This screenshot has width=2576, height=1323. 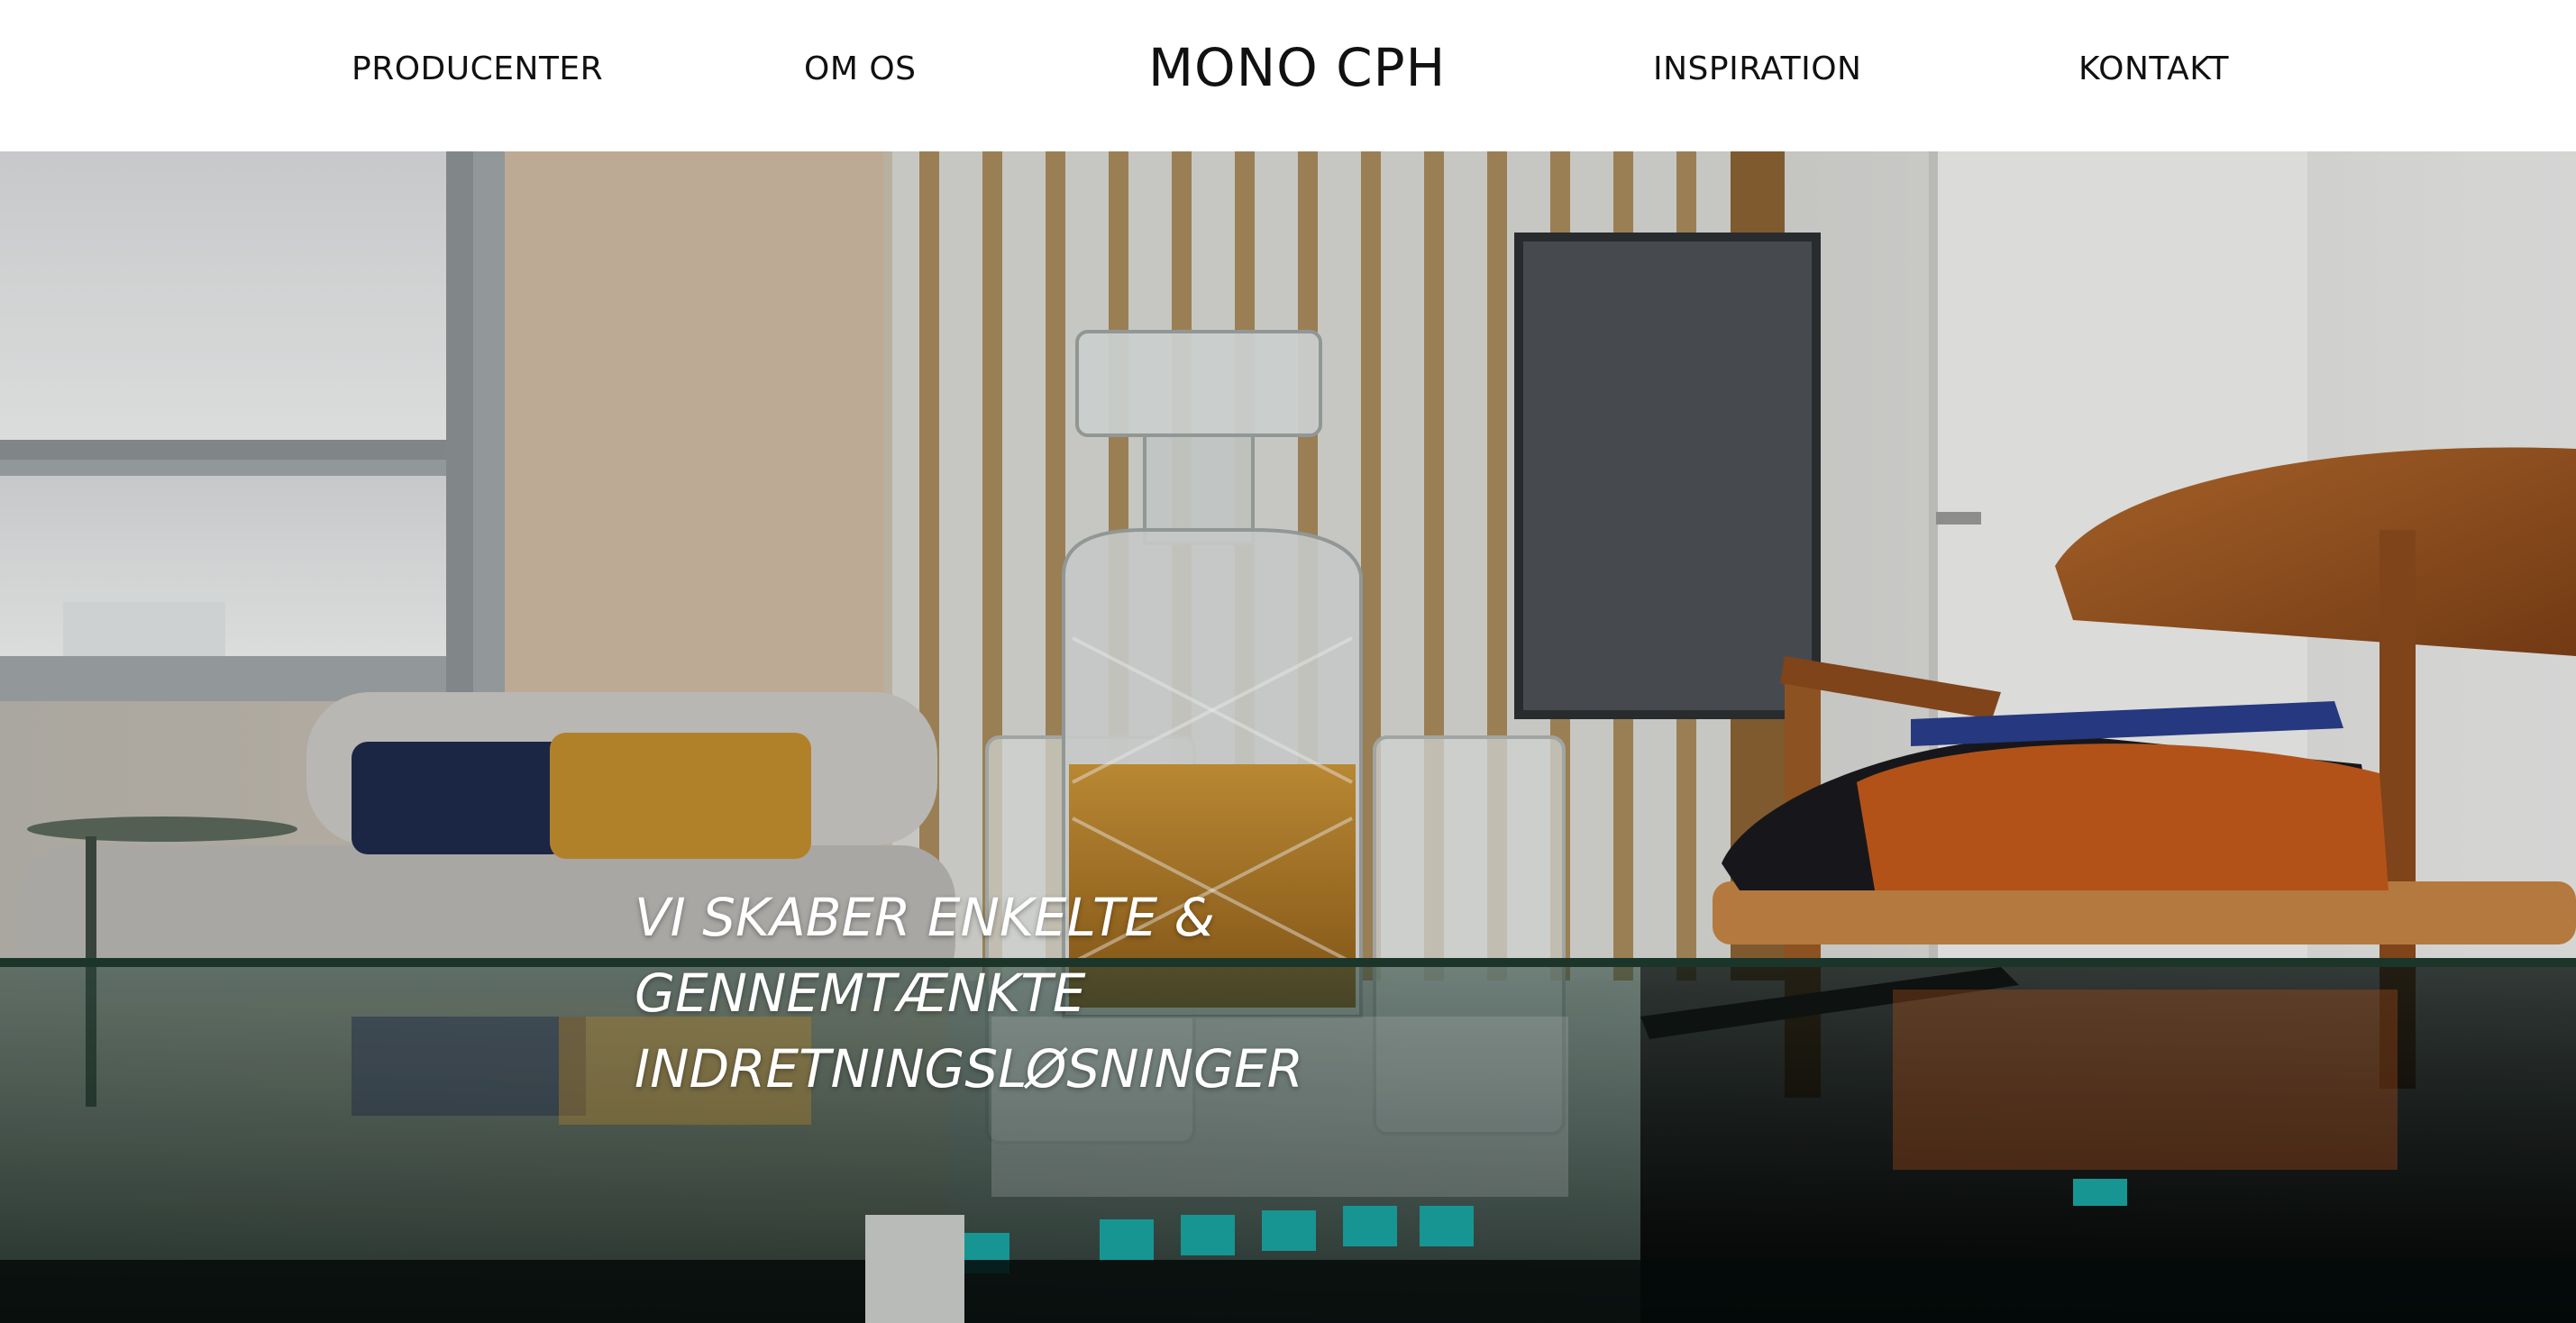 I want to click on hero-headline-line: INDRETNINGSLØSNINGER, so click(x=969, y=1068).